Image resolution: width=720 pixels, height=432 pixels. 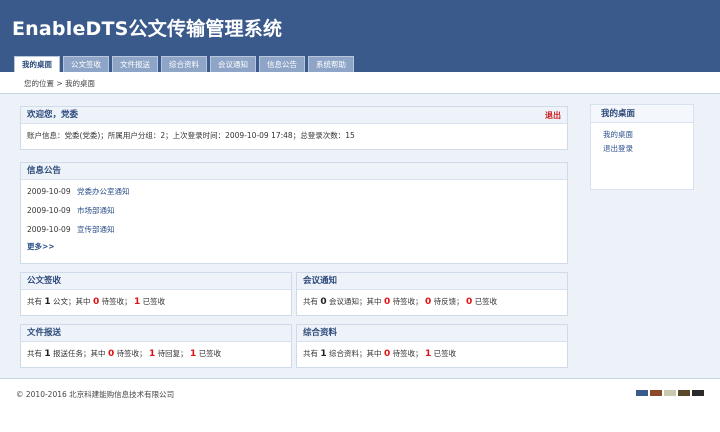 I want to click on theme-swatches, so click(x=669, y=393).